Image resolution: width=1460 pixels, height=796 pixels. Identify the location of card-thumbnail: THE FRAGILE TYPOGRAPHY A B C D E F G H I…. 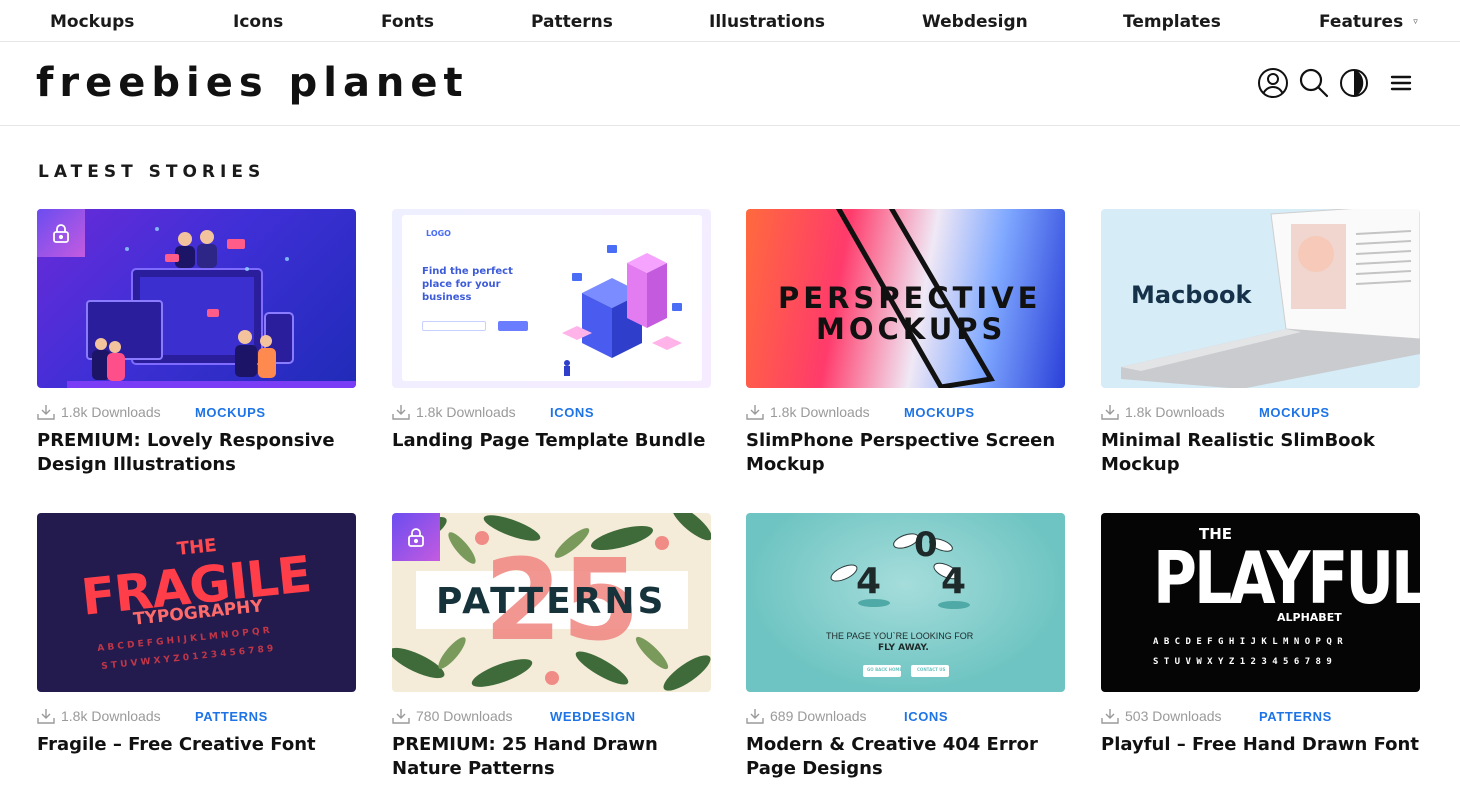
(196, 602).